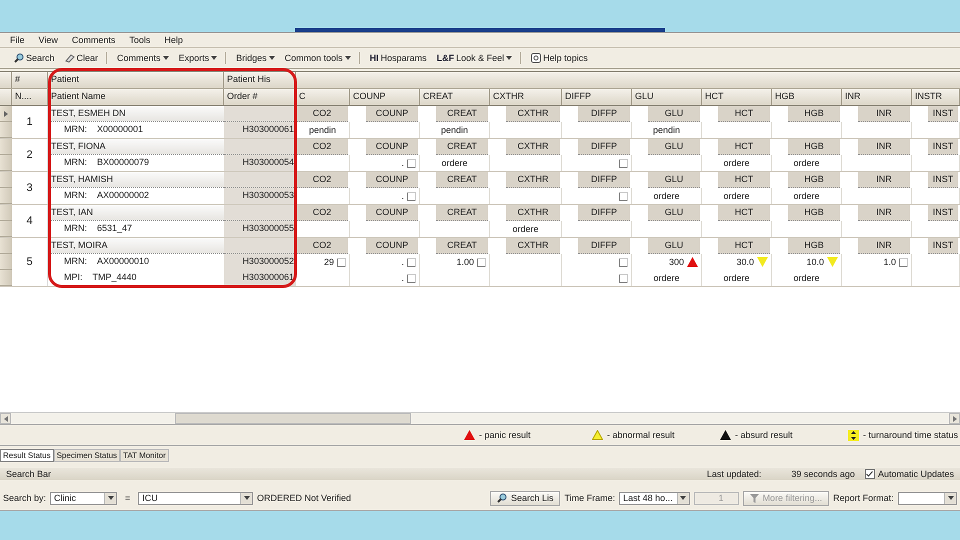 This screenshot has width=960, height=540. Describe the element at coordinates (27, 455) in the screenshot. I see `tab: Result Status` at that location.